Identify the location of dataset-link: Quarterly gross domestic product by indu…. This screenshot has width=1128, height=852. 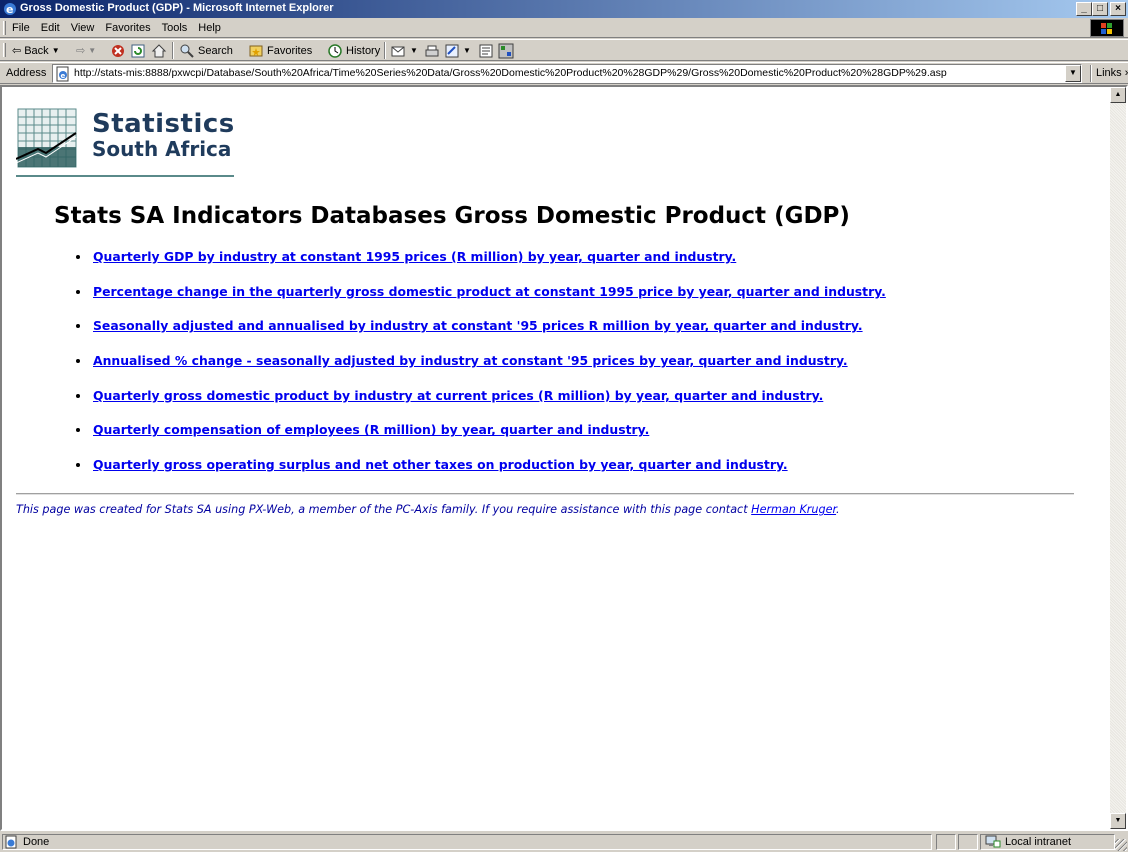
(458, 395).